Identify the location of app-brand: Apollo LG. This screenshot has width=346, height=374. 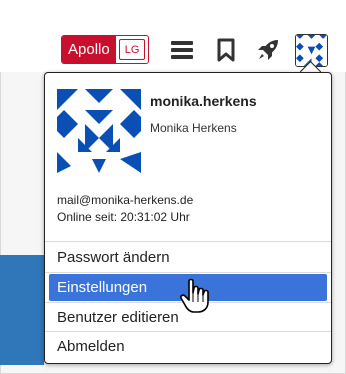
(105, 49).